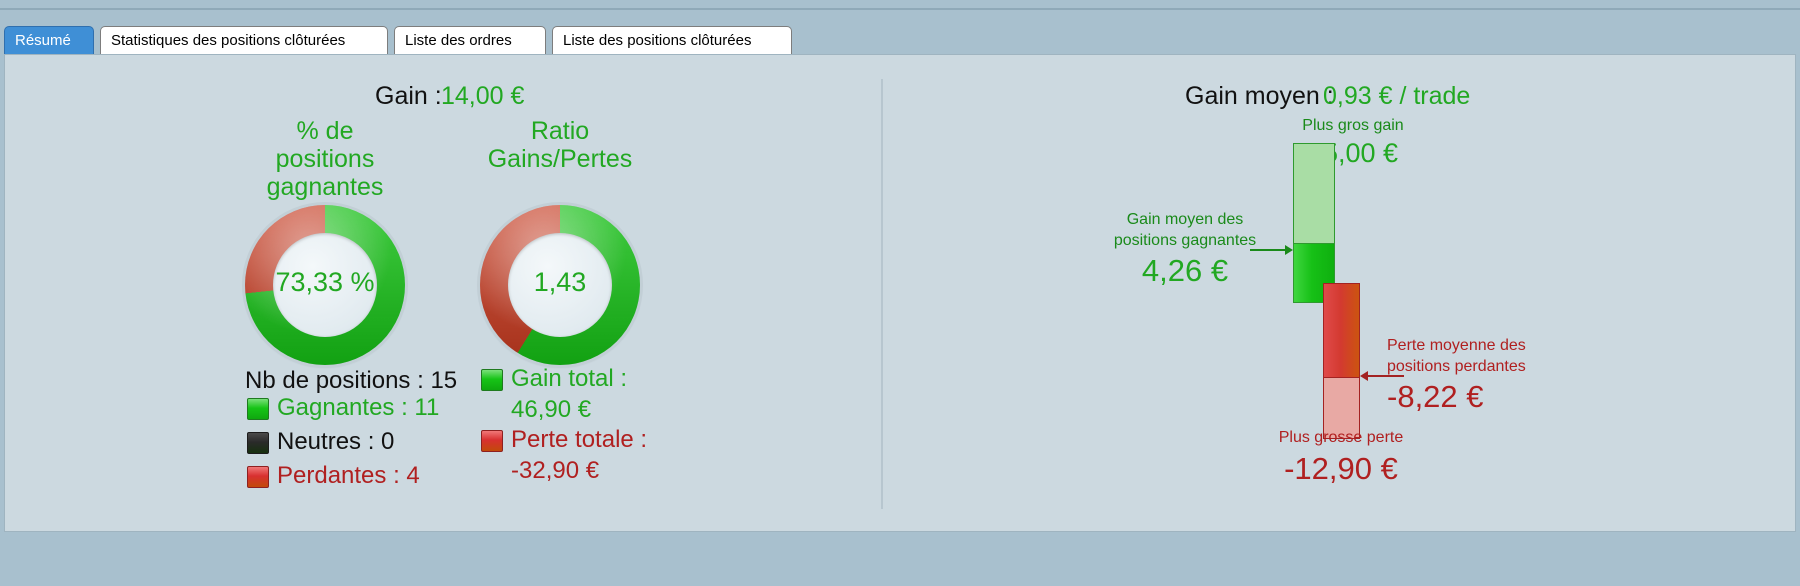 The height and width of the screenshot is (586, 1800). What do you see at coordinates (551, 409) in the screenshot?
I see `legend-value-gain-total: 46,90 €` at bounding box center [551, 409].